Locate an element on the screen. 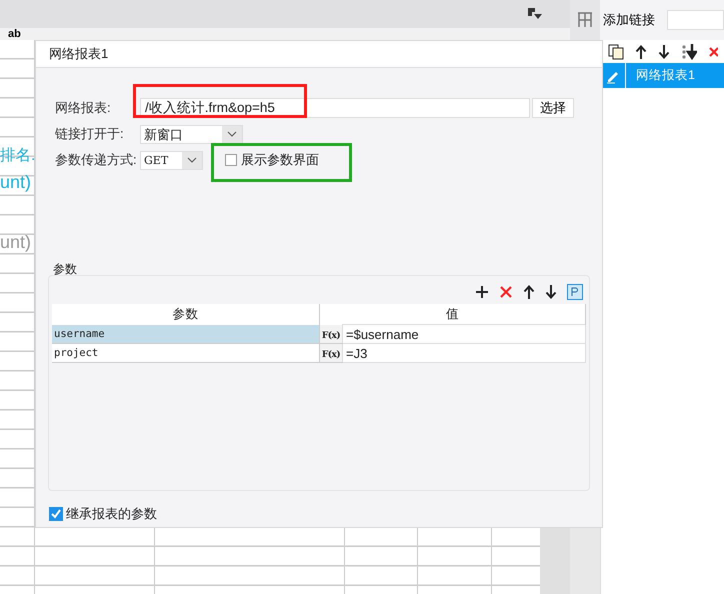 This screenshot has width=724, height=594. dropdown: 新窗口 is located at coordinates (191, 134).